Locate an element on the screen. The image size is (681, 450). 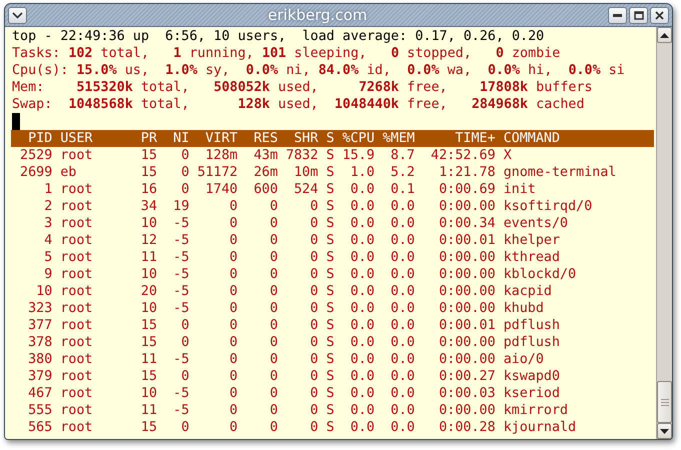
table-cell-text: 3 is located at coordinates (47, 223).